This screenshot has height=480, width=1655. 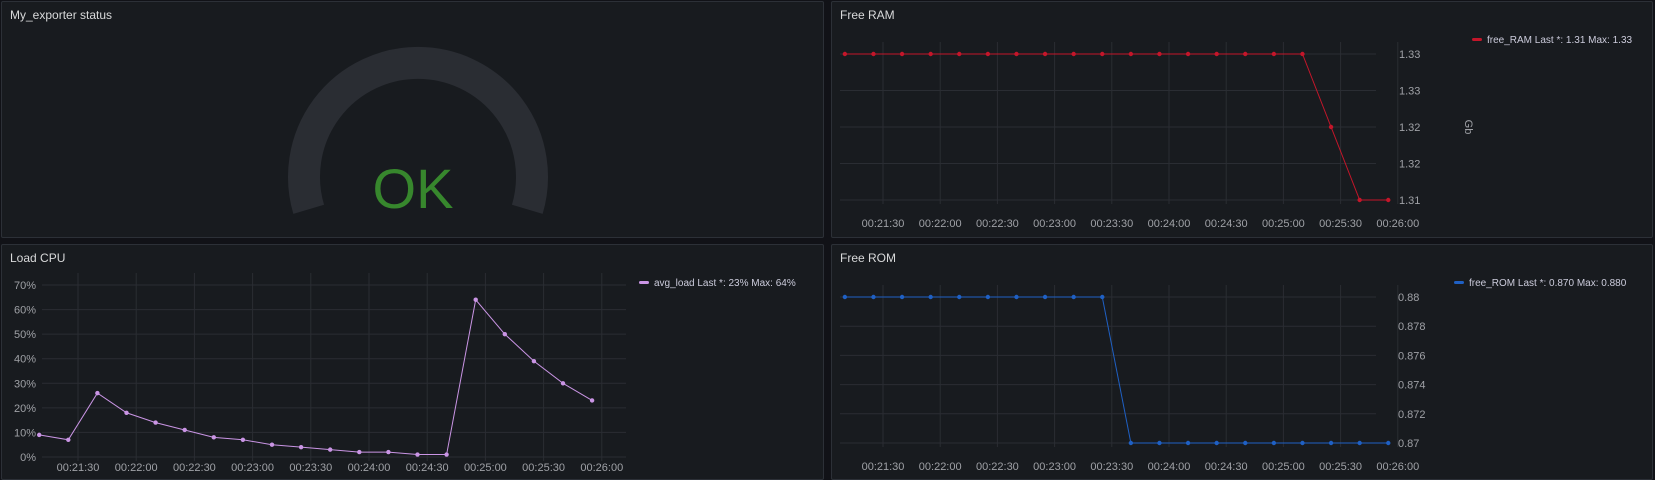 What do you see at coordinates (1408, 444) in the screenshot?
I see `y-tick-label: 0.87` at bounding box center [1408, 444].